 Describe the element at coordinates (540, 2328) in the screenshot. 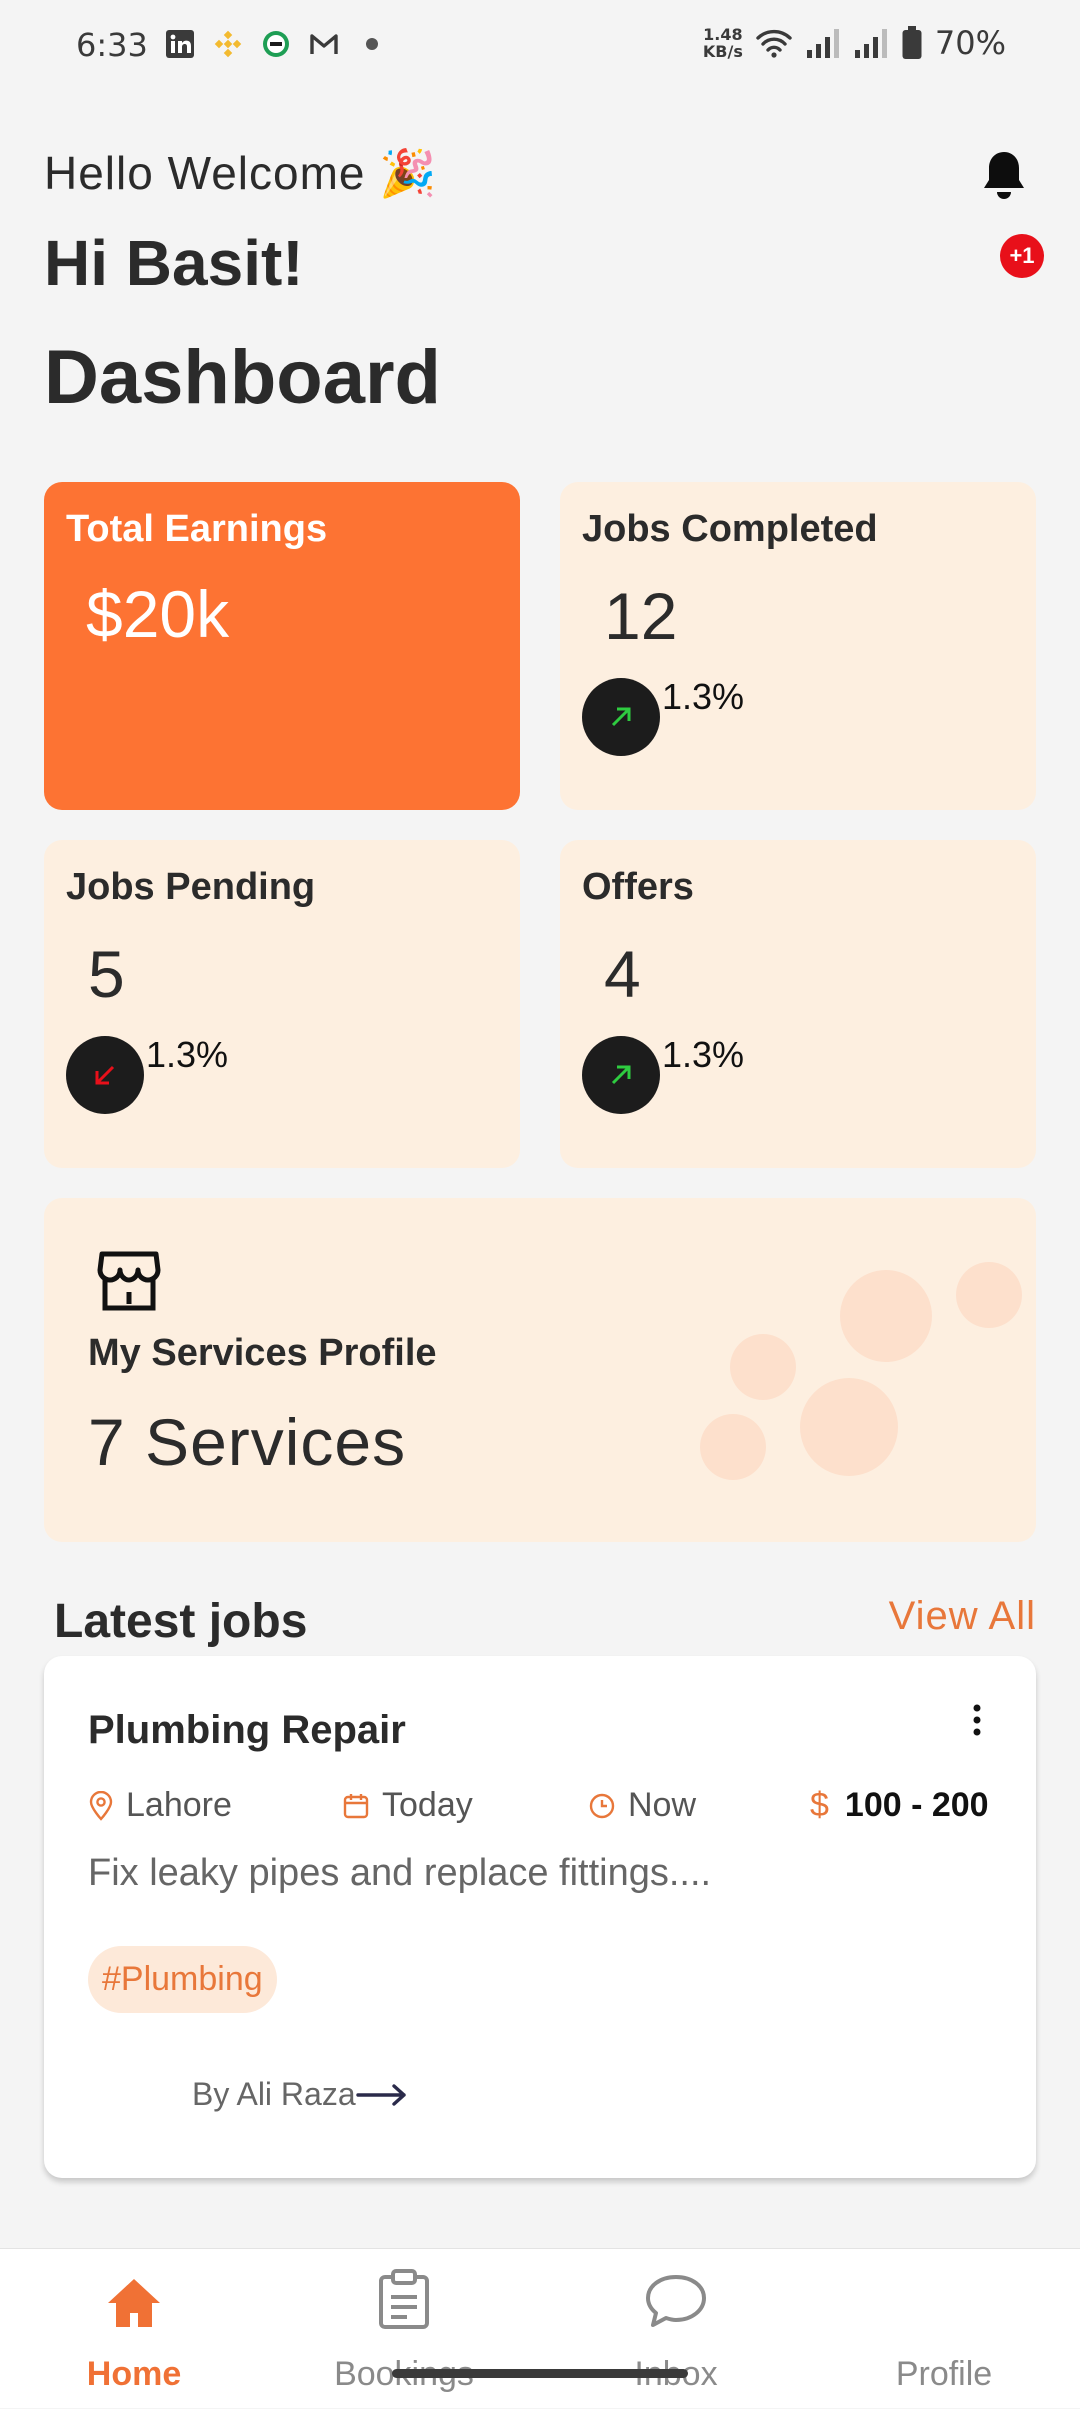

I see `bottom-nav: Home Bookings Inbox Profile` at that location.